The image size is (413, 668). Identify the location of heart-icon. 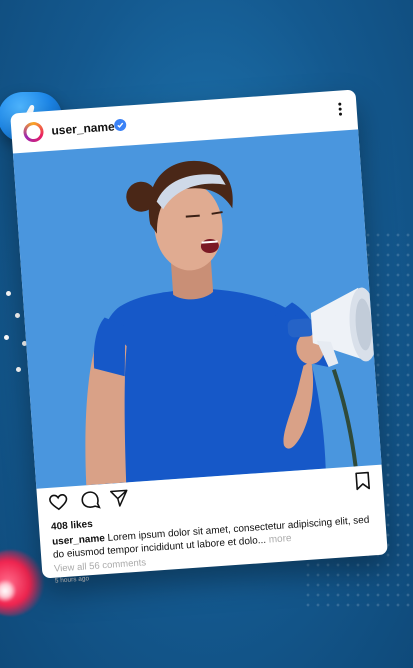
(22, 583).